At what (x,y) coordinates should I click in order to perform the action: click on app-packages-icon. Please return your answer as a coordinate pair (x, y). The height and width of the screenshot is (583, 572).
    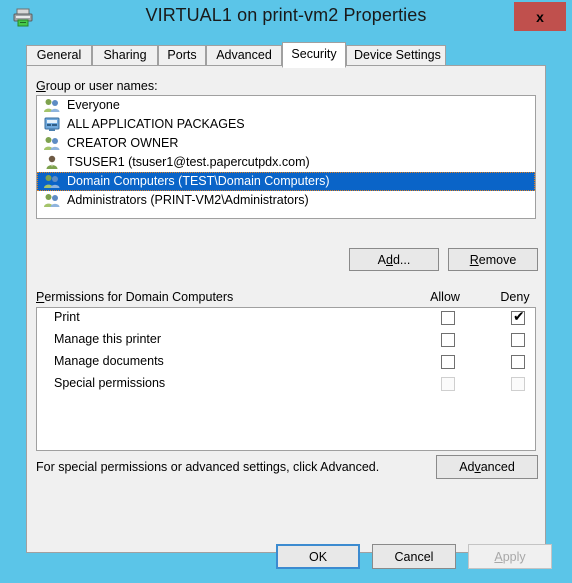
    Looking at the image, I should click on (52, 124).